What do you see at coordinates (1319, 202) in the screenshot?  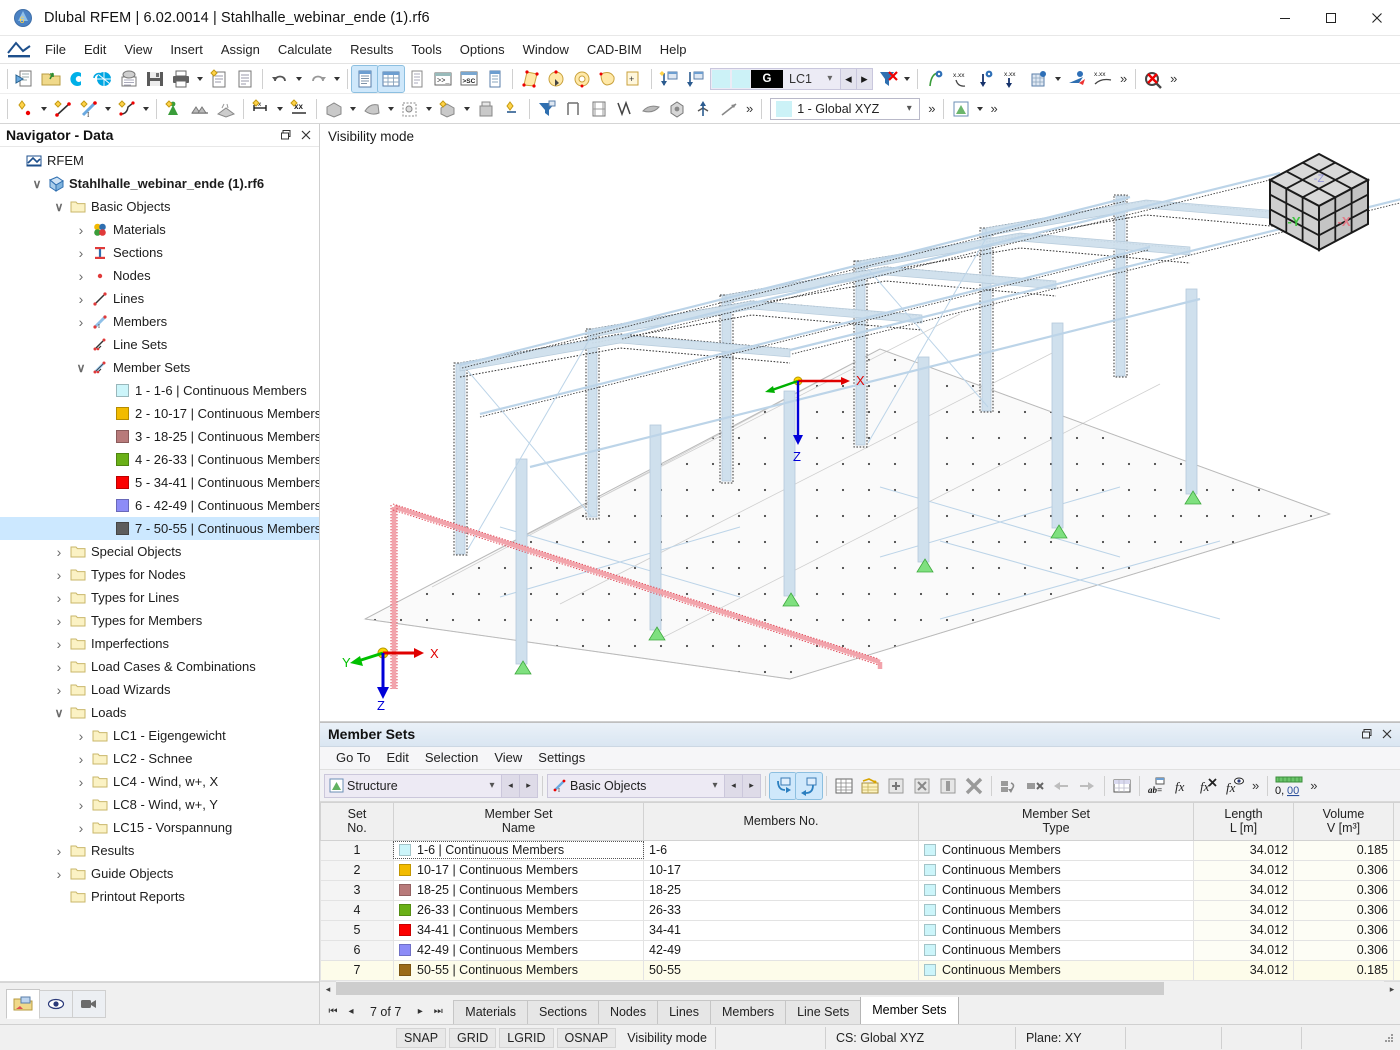 I see `view-navigation-cube: -Z -Y -X` at bounding box center [1319, 202].